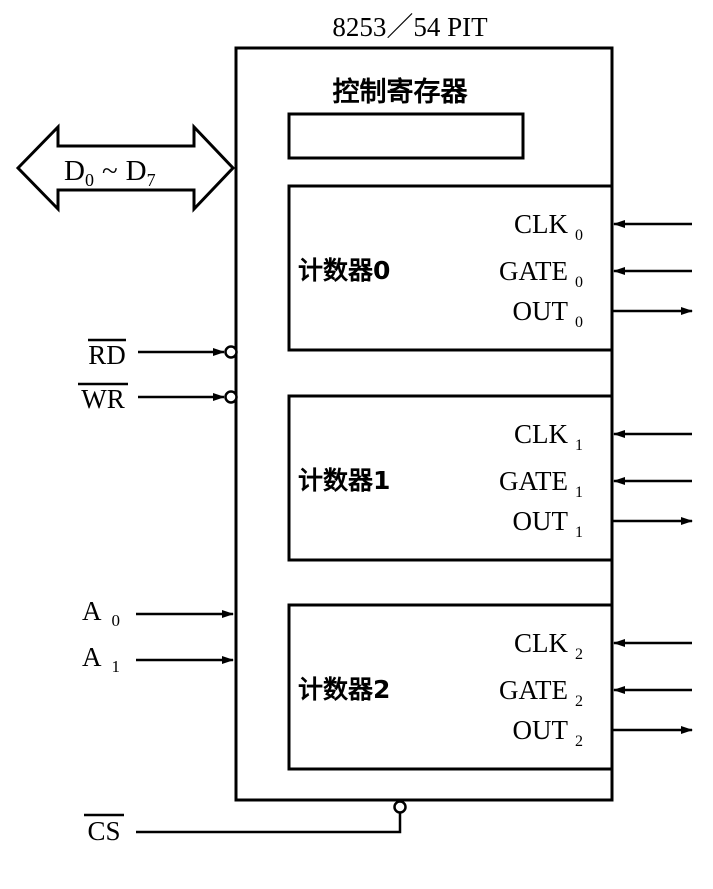 The width and height of the screenshot is (713, 889). I want to click on data-bus-from-sub: 0, so click(89, 180).